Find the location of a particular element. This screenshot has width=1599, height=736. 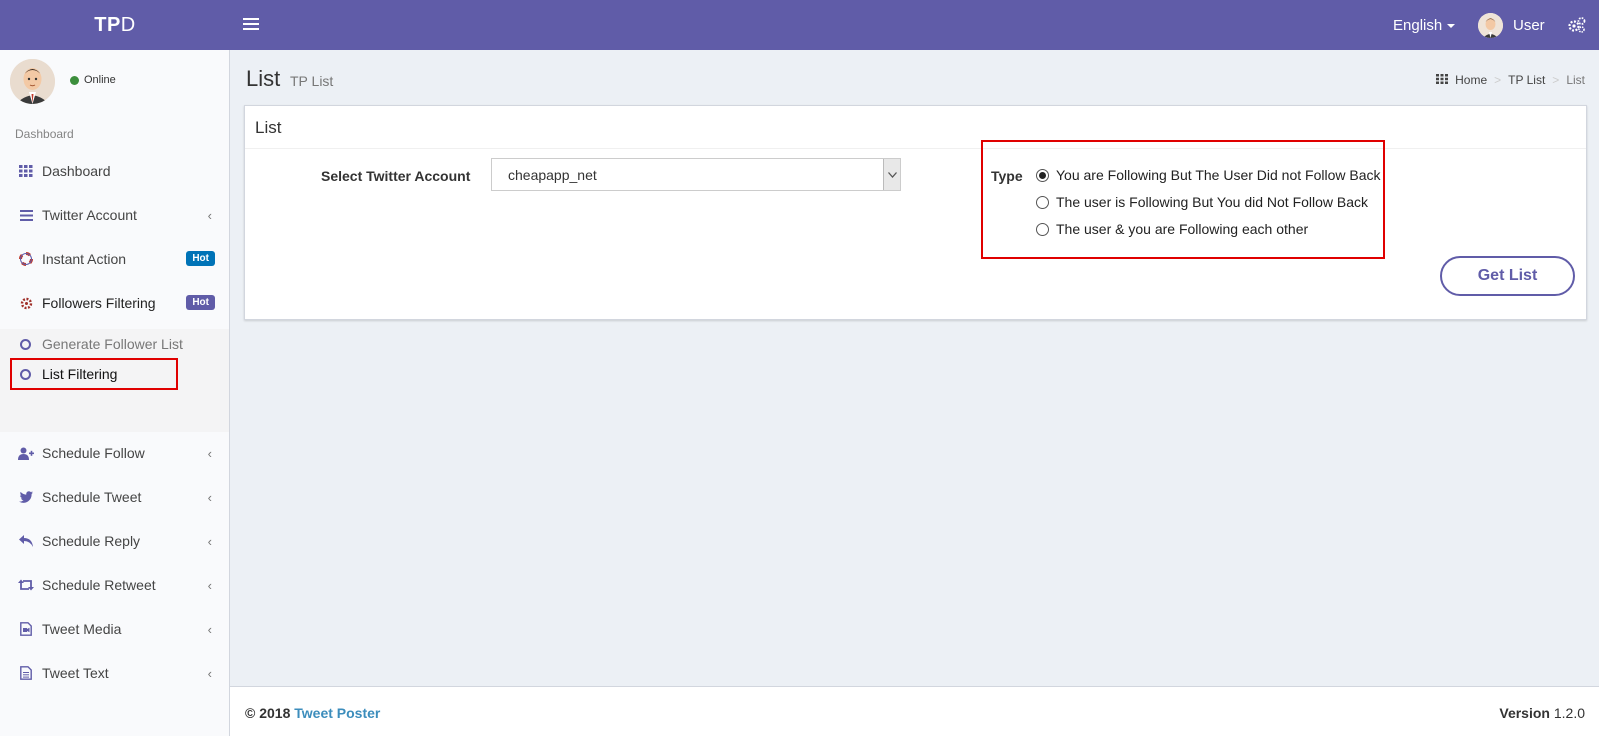

submenu-item-generate-follower-list: Generate Follower List is located at coordinates (114, 344).